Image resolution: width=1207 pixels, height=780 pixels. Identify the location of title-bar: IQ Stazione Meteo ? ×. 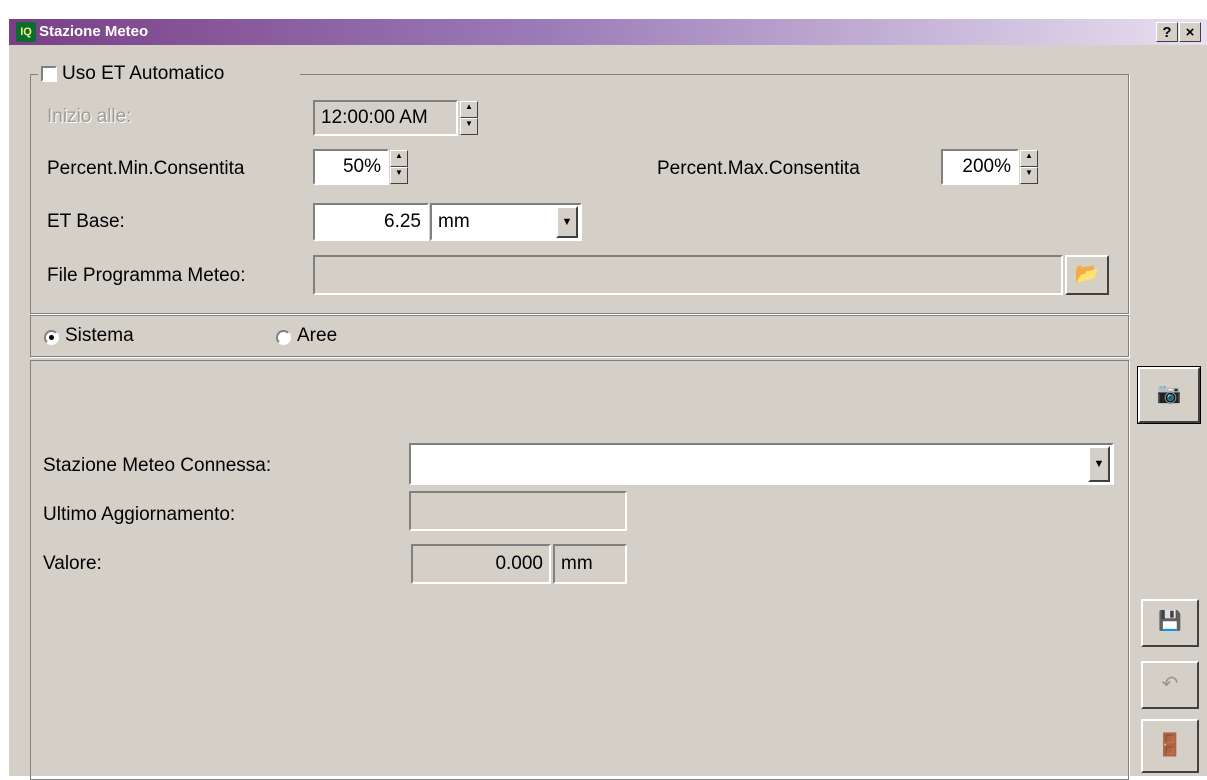
(608, 32).